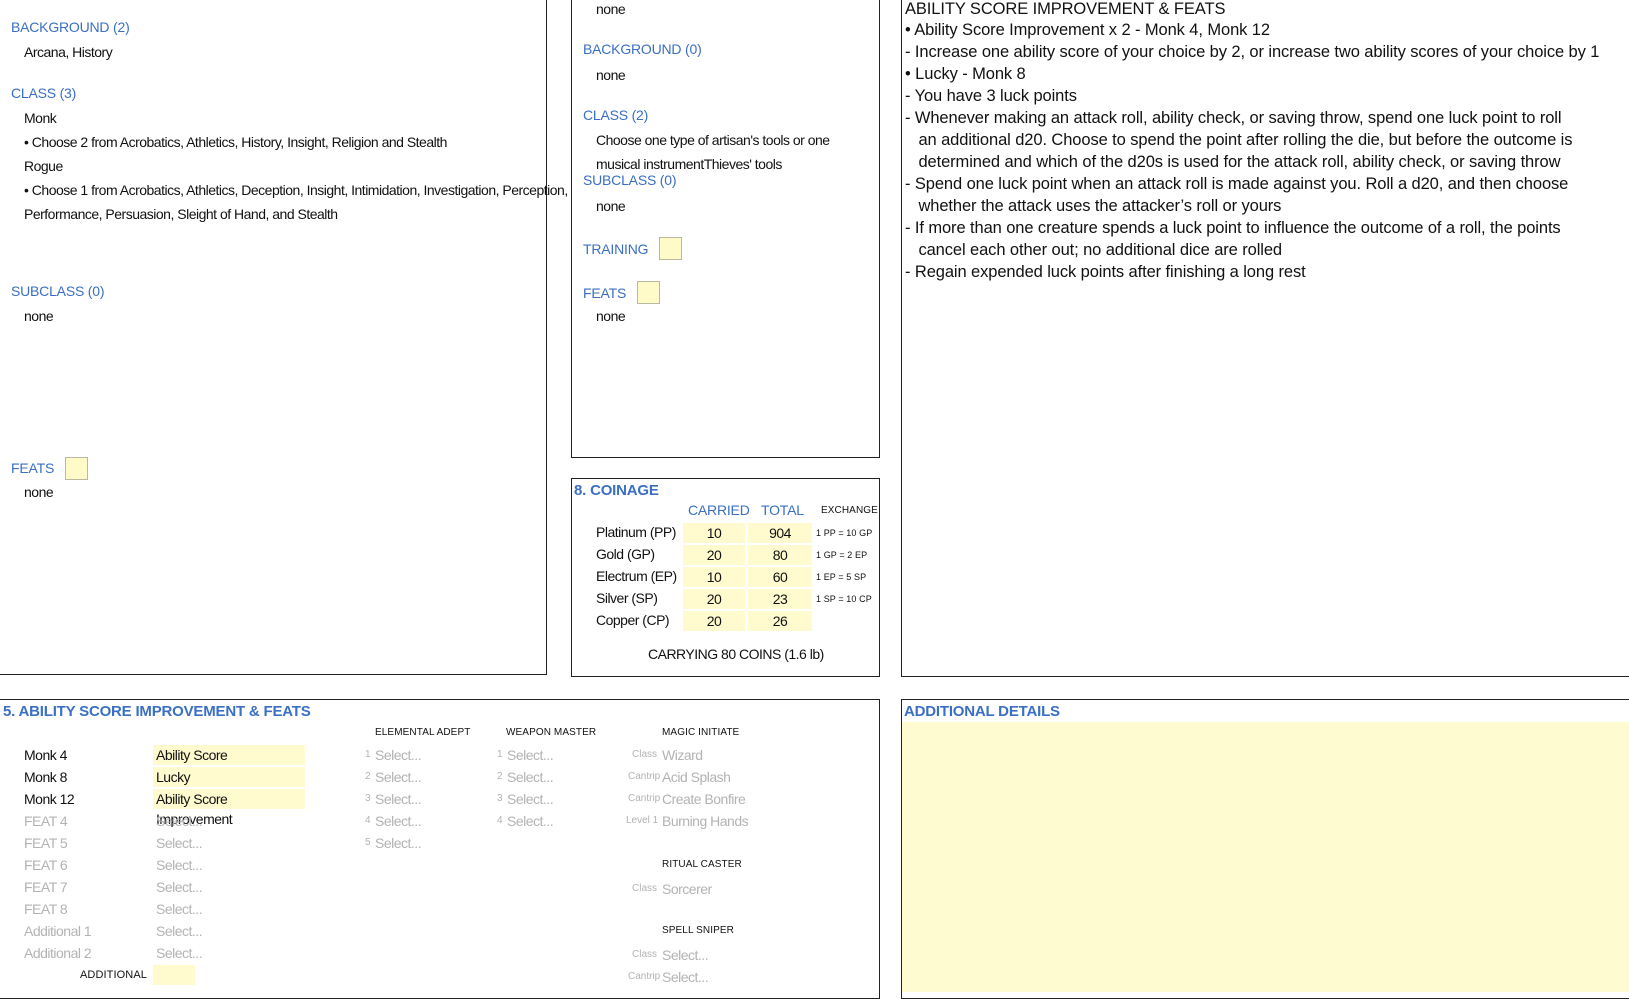  Describe the element at coordinates (157, 711) in the screenshot. I see `asi-title: 5. ABILITY SCORE IMPROVEMENT & FEATS` at that location.